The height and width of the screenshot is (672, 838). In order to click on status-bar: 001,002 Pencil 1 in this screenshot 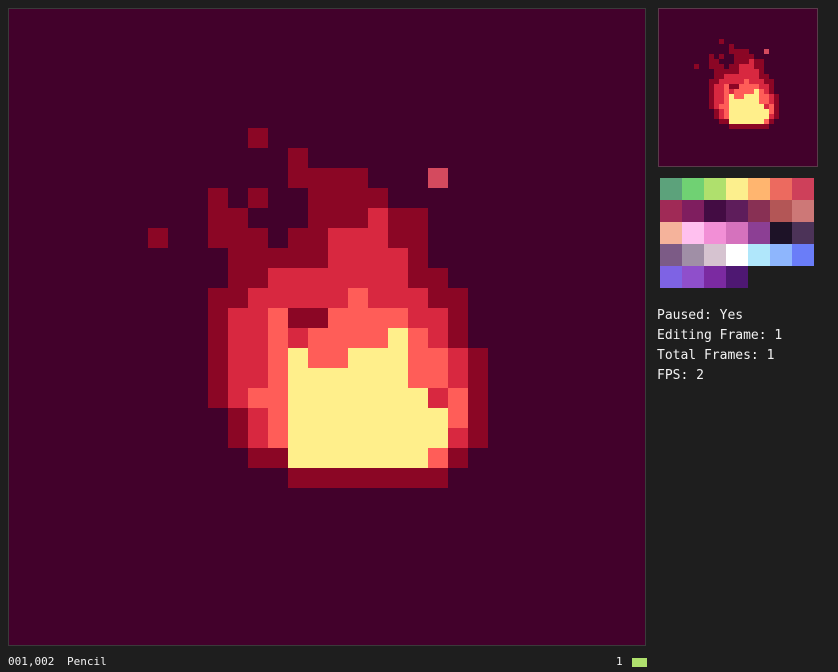, I will do `click(419, 662)`.